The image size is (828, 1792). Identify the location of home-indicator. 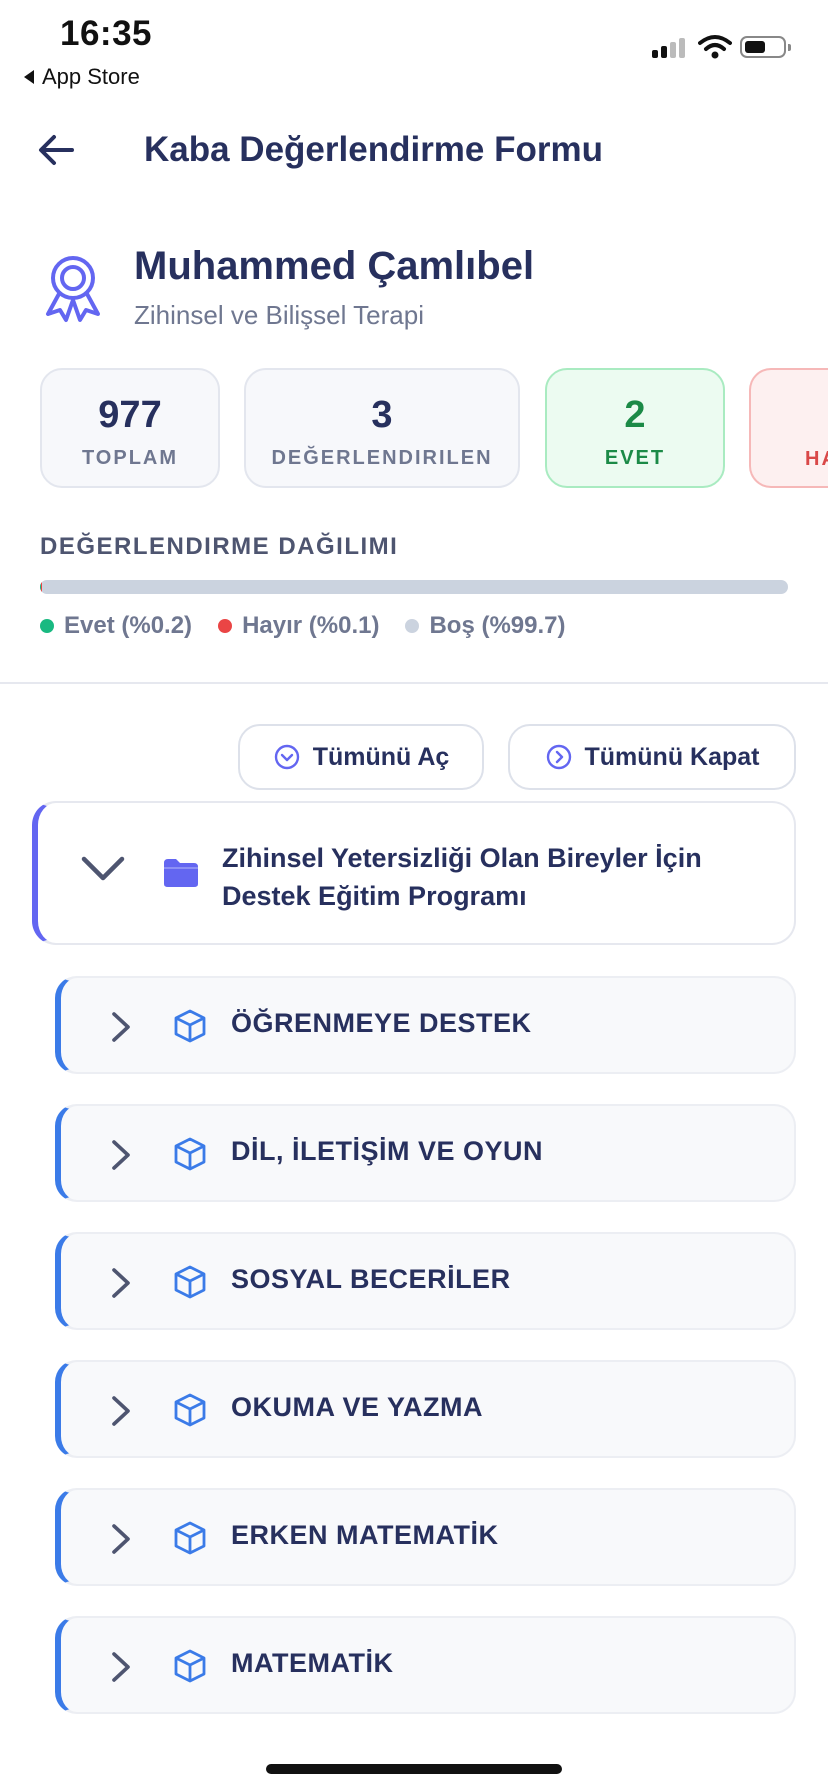
(414, 1769).